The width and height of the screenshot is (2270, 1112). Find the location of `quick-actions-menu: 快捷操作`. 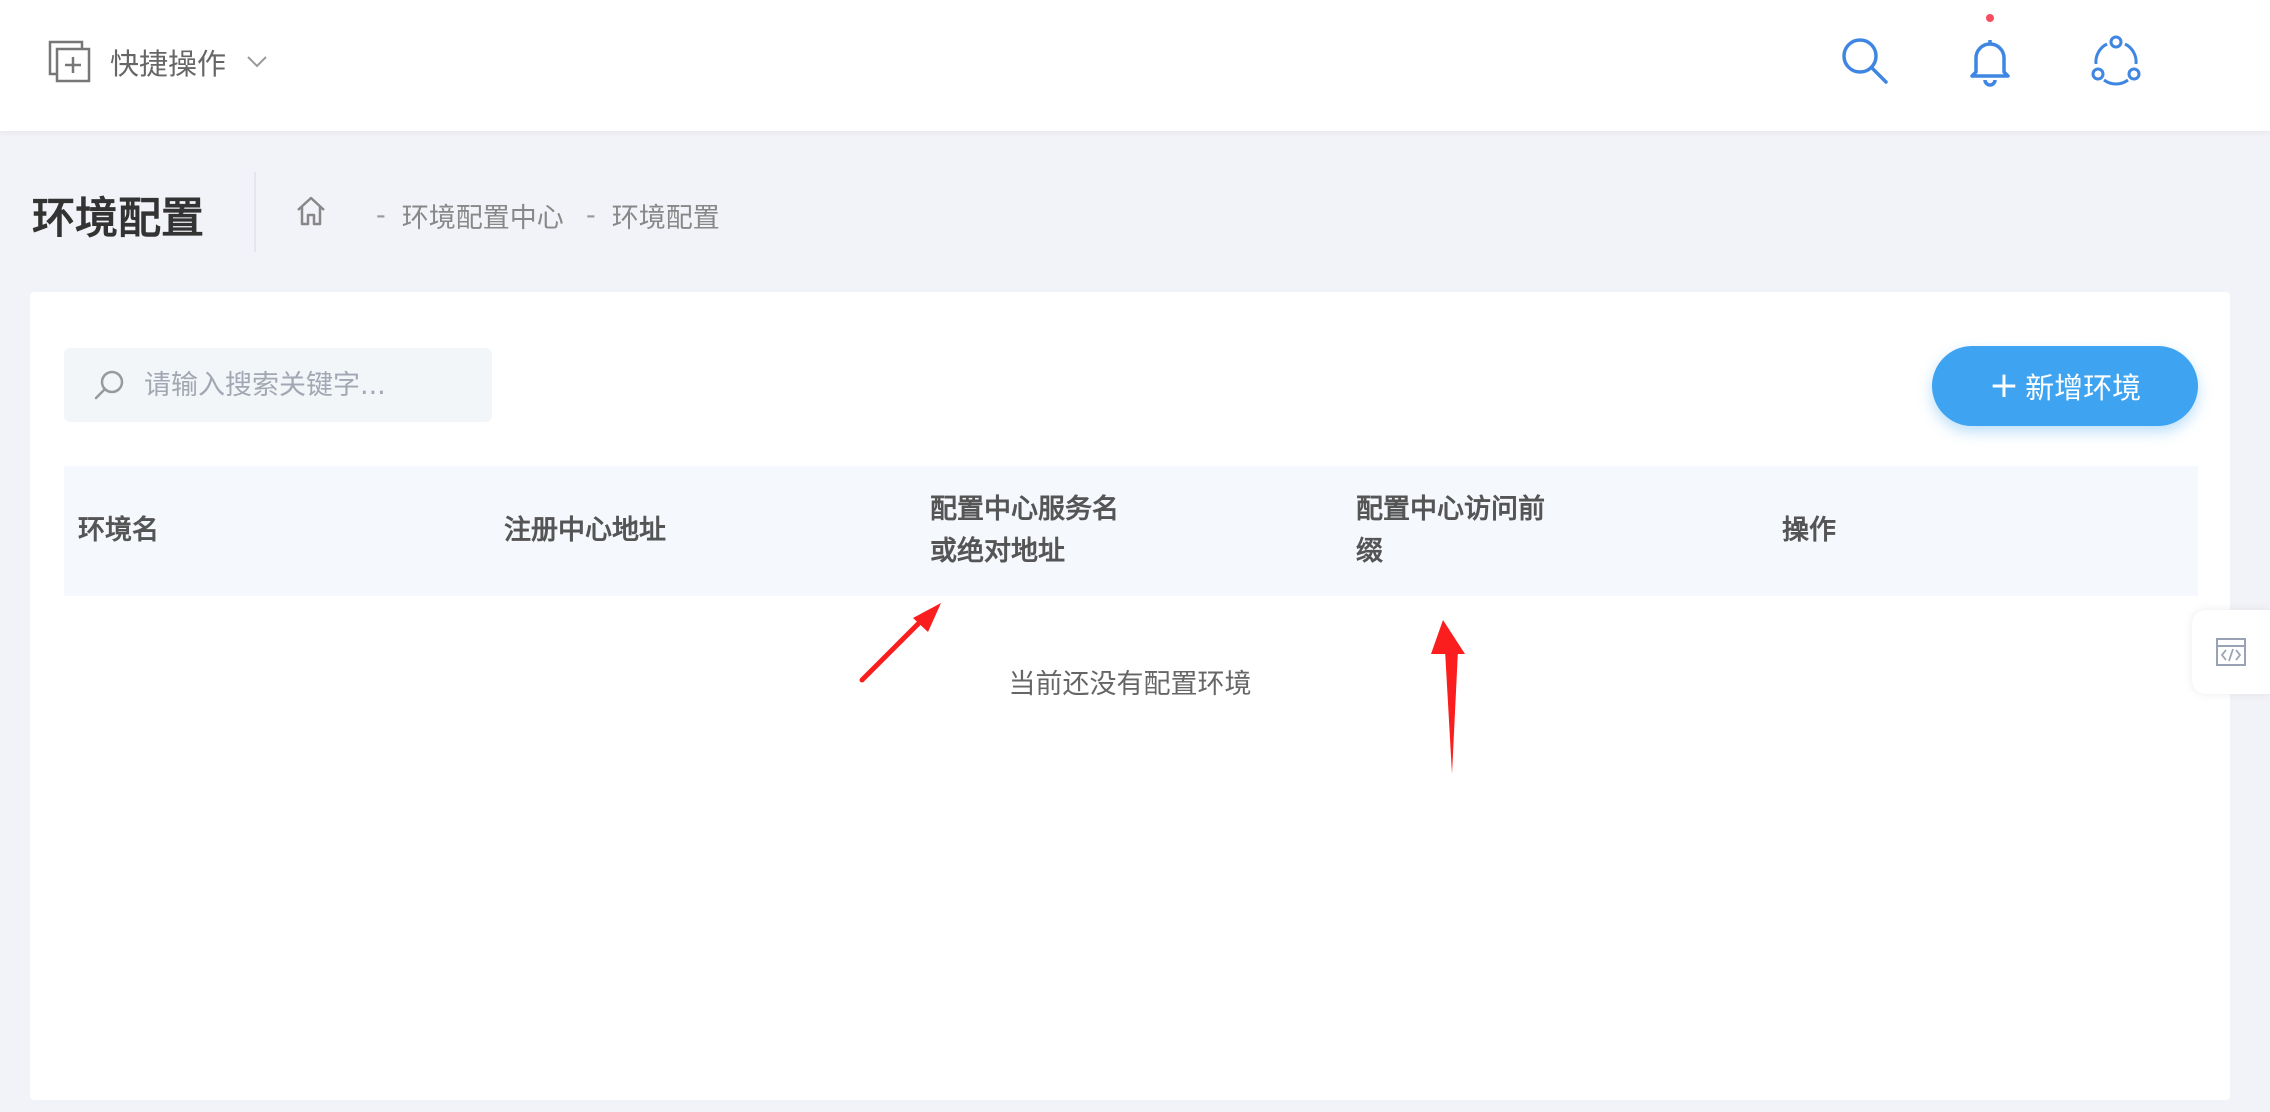

quick-actions-menu: 快捷操作 is located at coordinates (158, 62).